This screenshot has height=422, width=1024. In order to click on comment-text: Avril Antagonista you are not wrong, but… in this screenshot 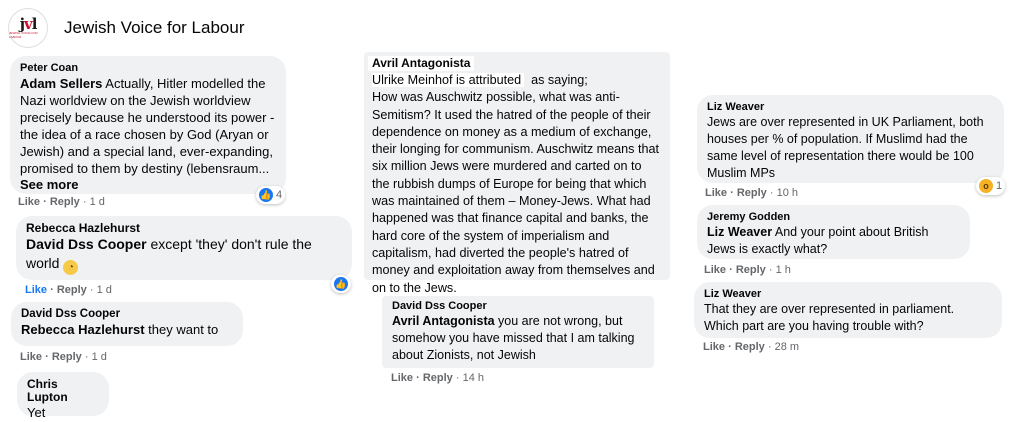, I will do `click(513, 338)`.